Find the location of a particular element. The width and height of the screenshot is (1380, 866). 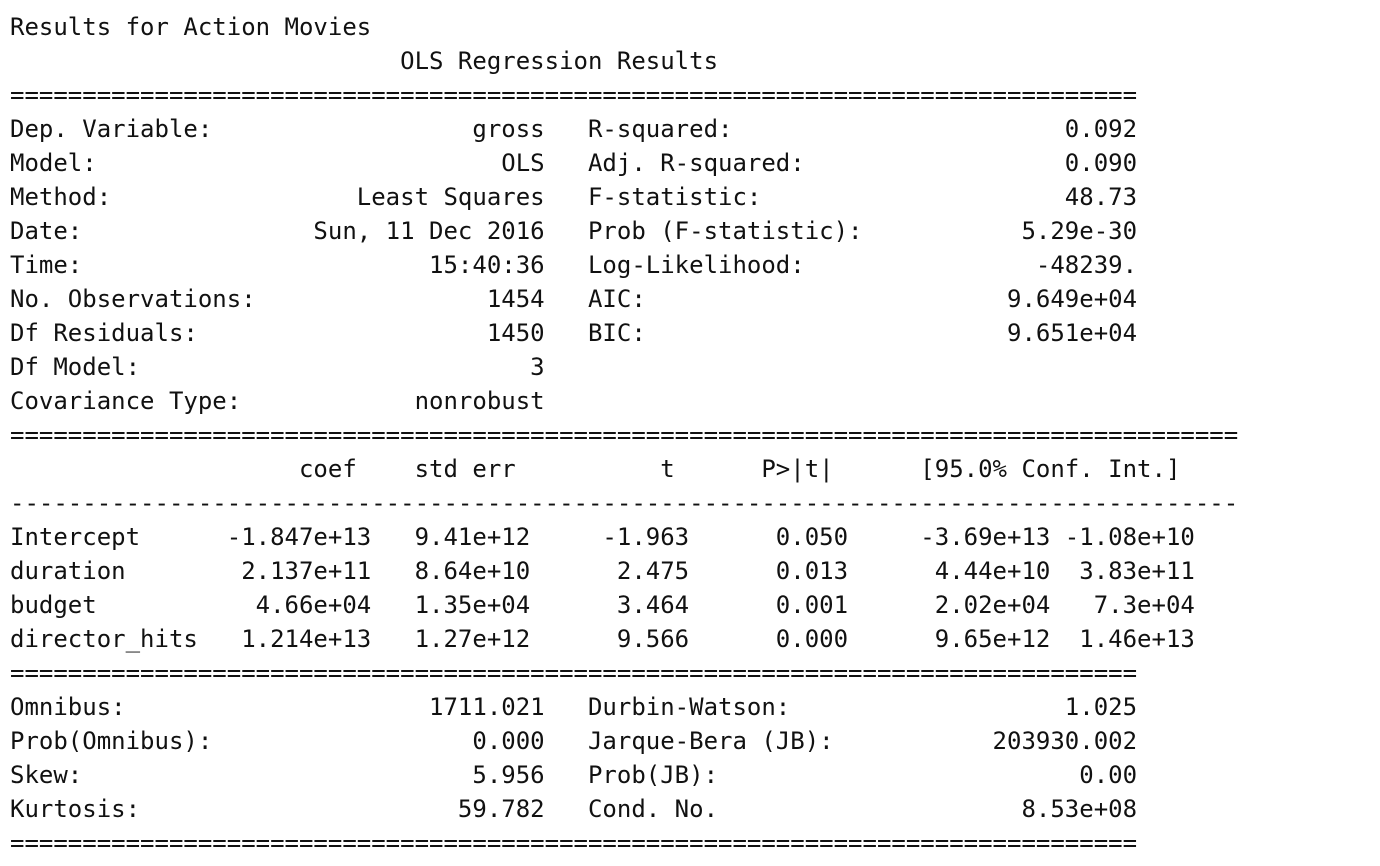

table-title: OLS Regression Results is located at coordinates (566, 61).